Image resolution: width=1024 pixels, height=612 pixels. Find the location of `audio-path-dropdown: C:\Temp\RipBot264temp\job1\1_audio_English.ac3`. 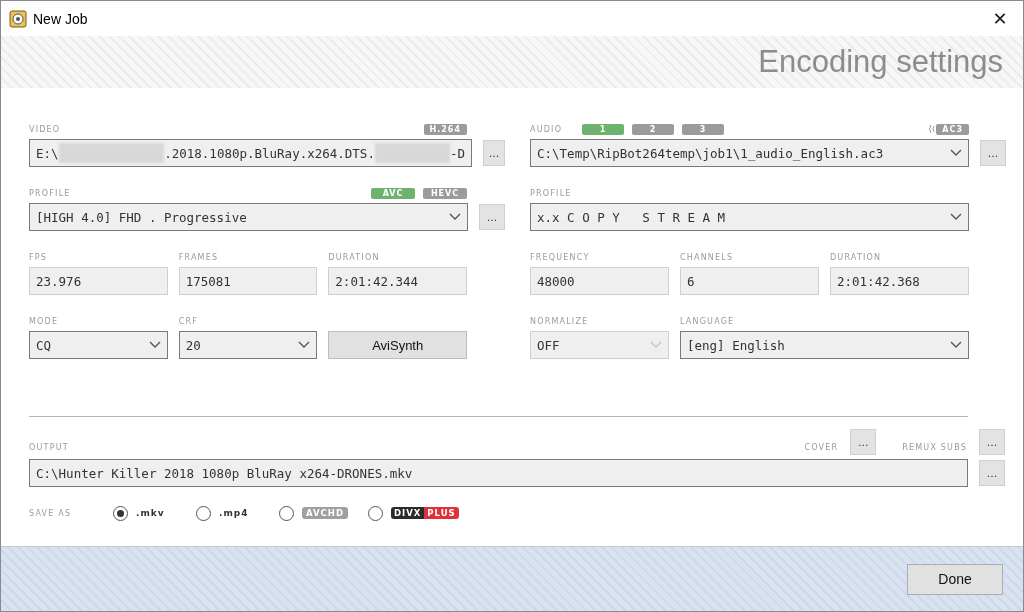

audio-path-dropdown: C:\Temp\RipBot264temp\job1\1_audio_English.ac3 is located at coordinates (749, 153).